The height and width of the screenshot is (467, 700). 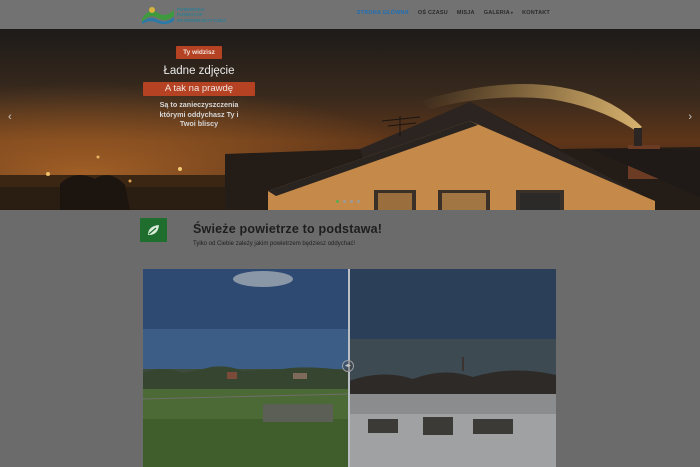 I want to click on leaf-badge, so click(x=153, y=230).